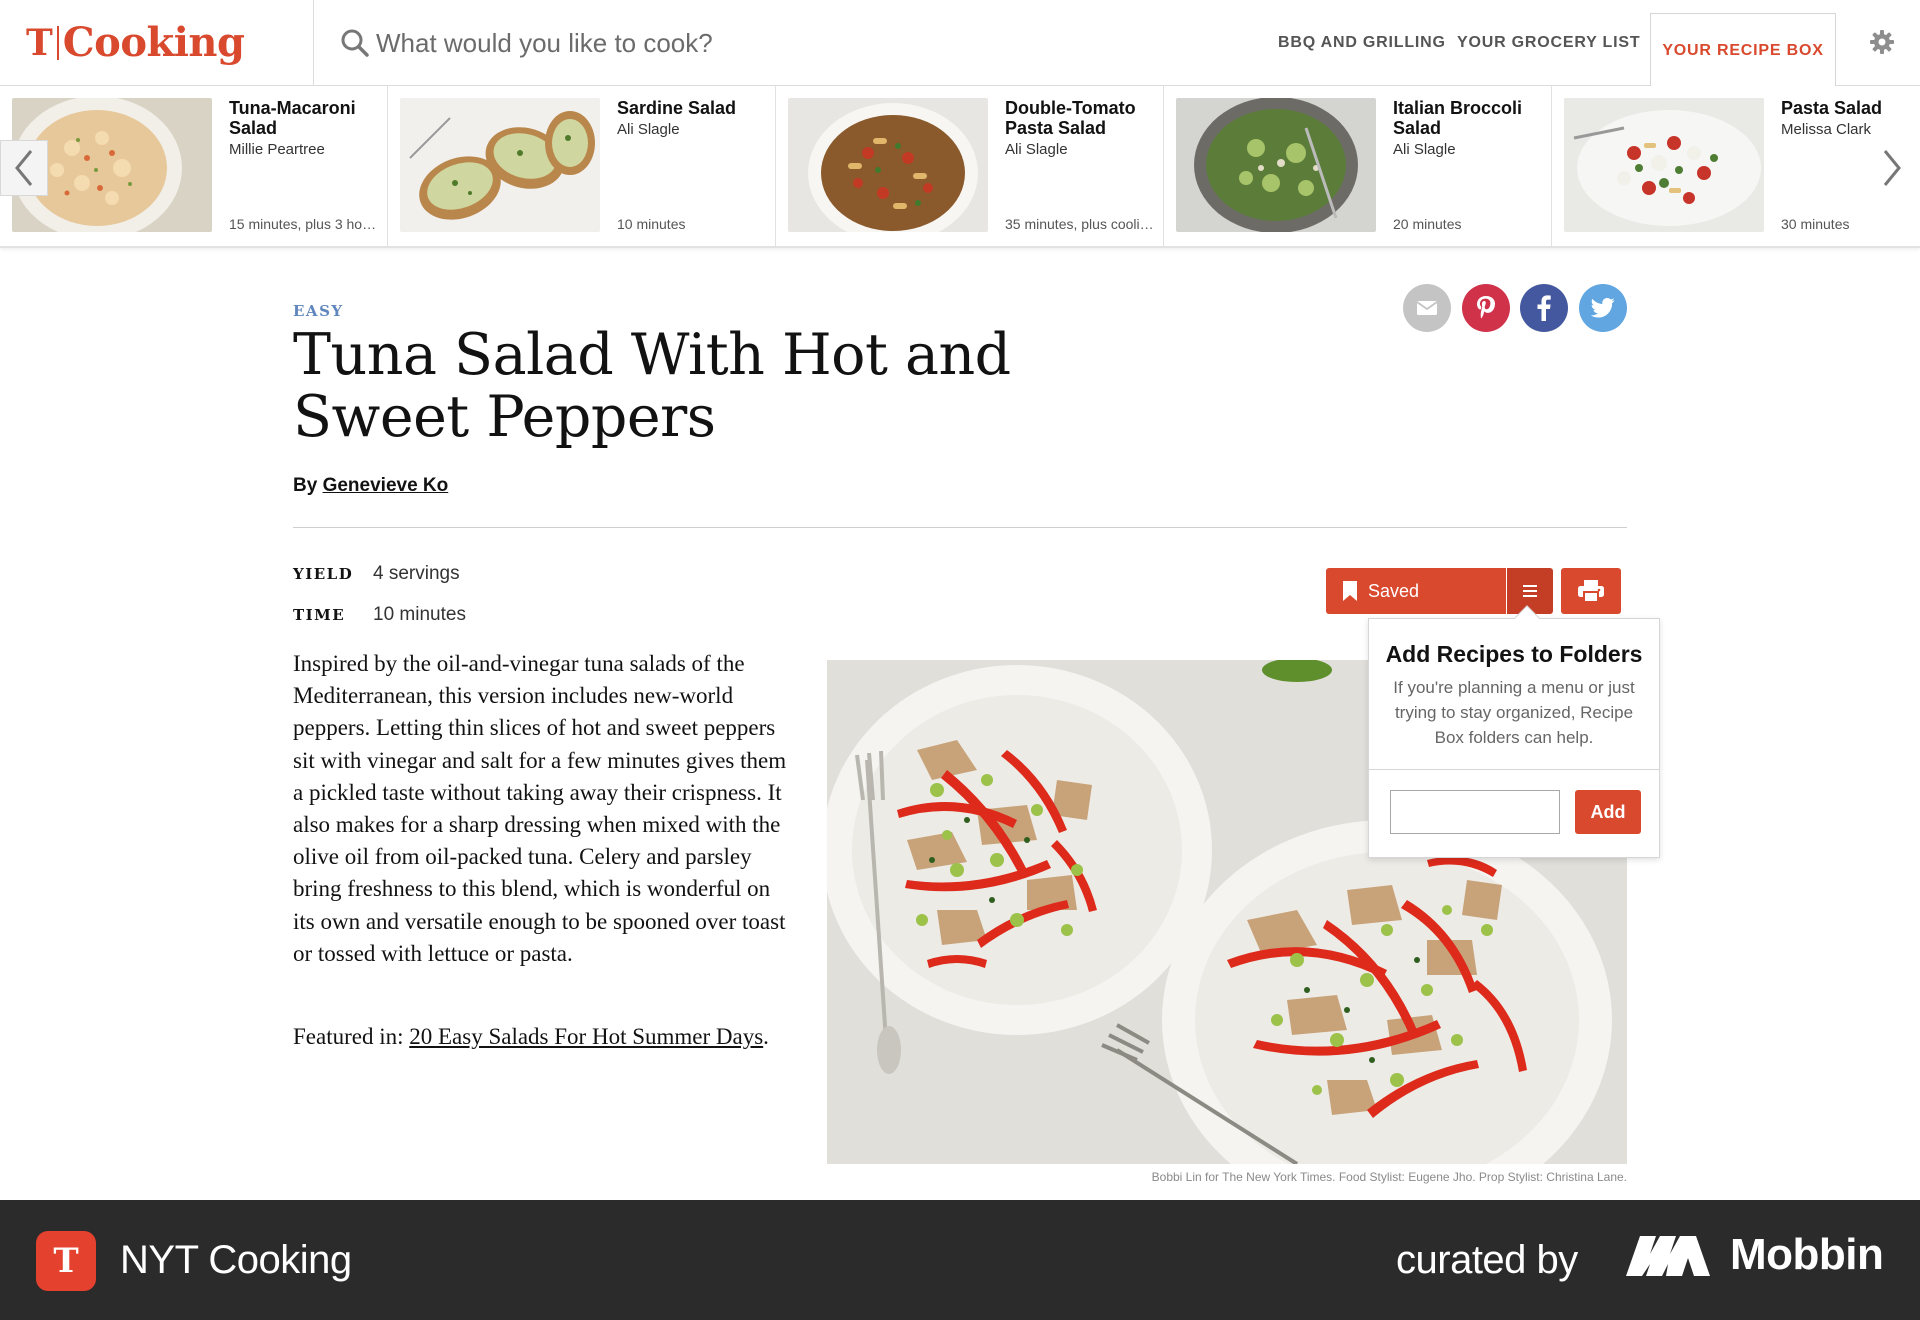 Image resolution: width=1920 pixels, height=1320 pixels. What do you see at coordinates (1608, 812) in the screenshot?
I see `add-folder-button: Add` at bounding box center [1608, 812].